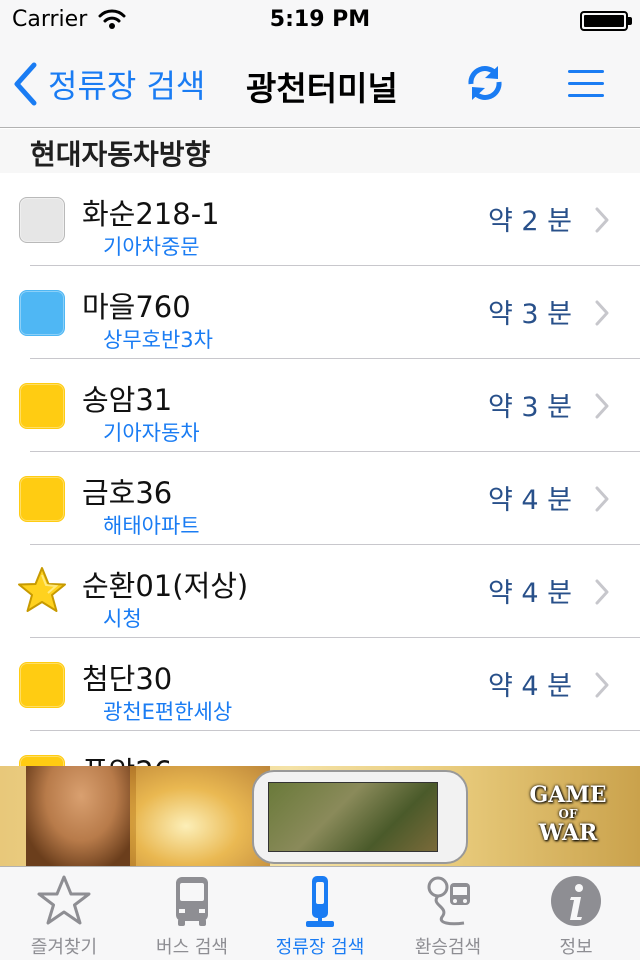  What do you see at coordinates (448, 947) in the screenshot?
I see `tab-label: 환승검색` at bounding box center [448, 947].